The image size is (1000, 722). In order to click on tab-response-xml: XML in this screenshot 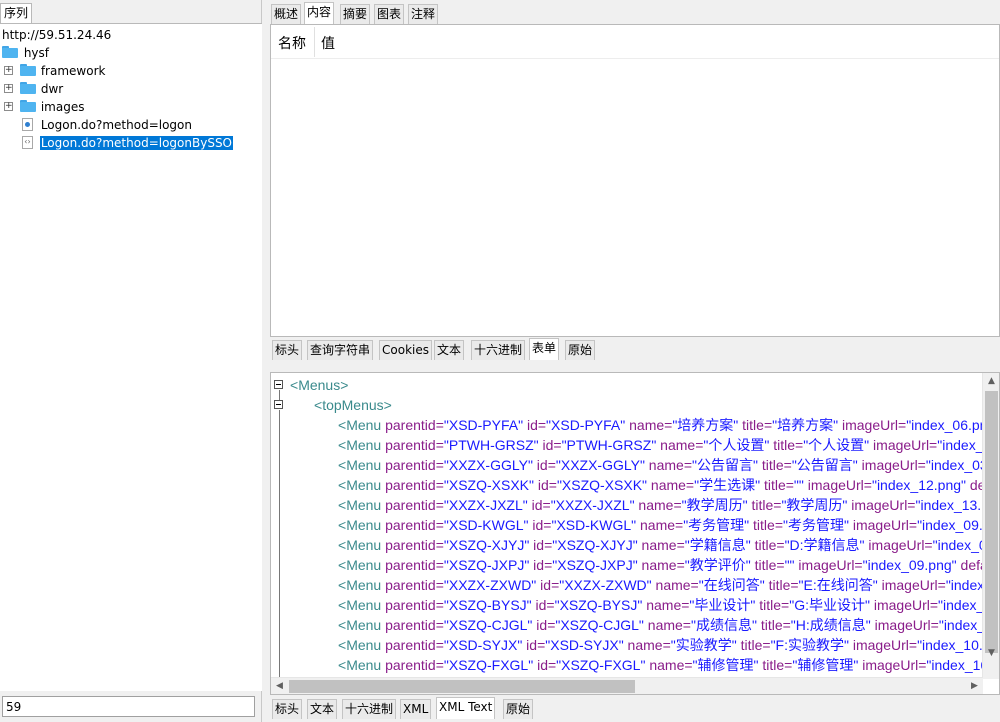, I will do `click(416, 709)`.